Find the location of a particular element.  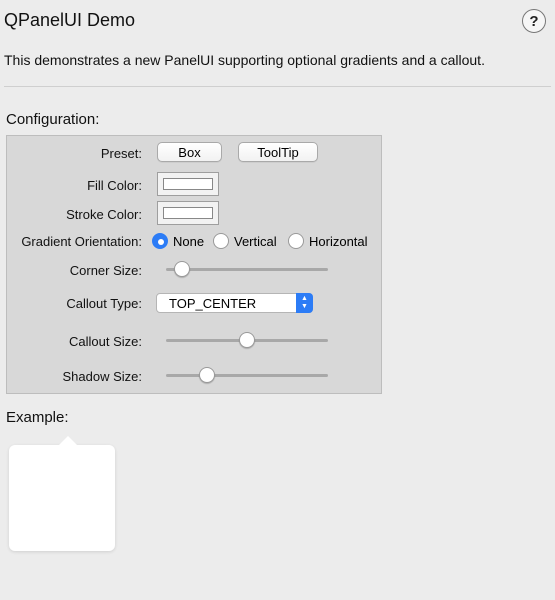

configuration-heading: Configuration: is located at coordinates (53, 119).